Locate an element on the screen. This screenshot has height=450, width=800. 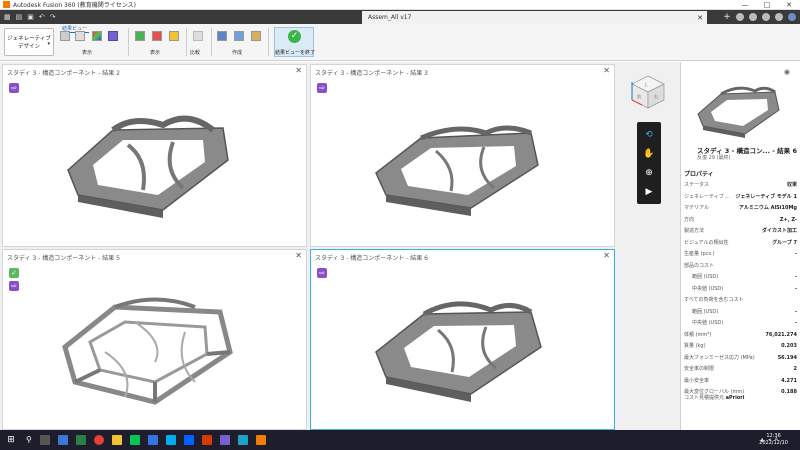
property-label: 最小安全率 is located at coordinates (697, 380).